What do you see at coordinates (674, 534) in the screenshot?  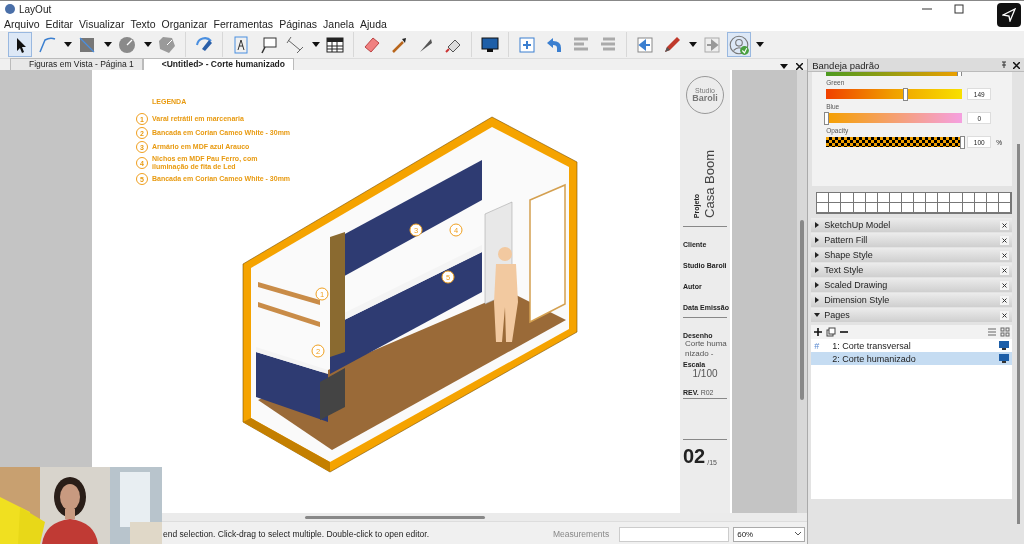 I see `measurements-field` at bounding box center [674, 534].